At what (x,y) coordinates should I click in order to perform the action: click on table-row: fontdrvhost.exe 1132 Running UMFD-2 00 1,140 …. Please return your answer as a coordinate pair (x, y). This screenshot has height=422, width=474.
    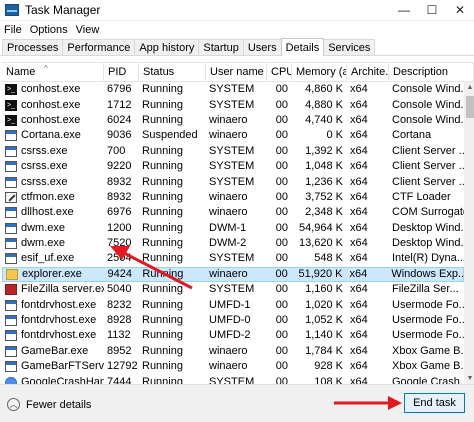
    Looking at the image, I should click on (233, 335).